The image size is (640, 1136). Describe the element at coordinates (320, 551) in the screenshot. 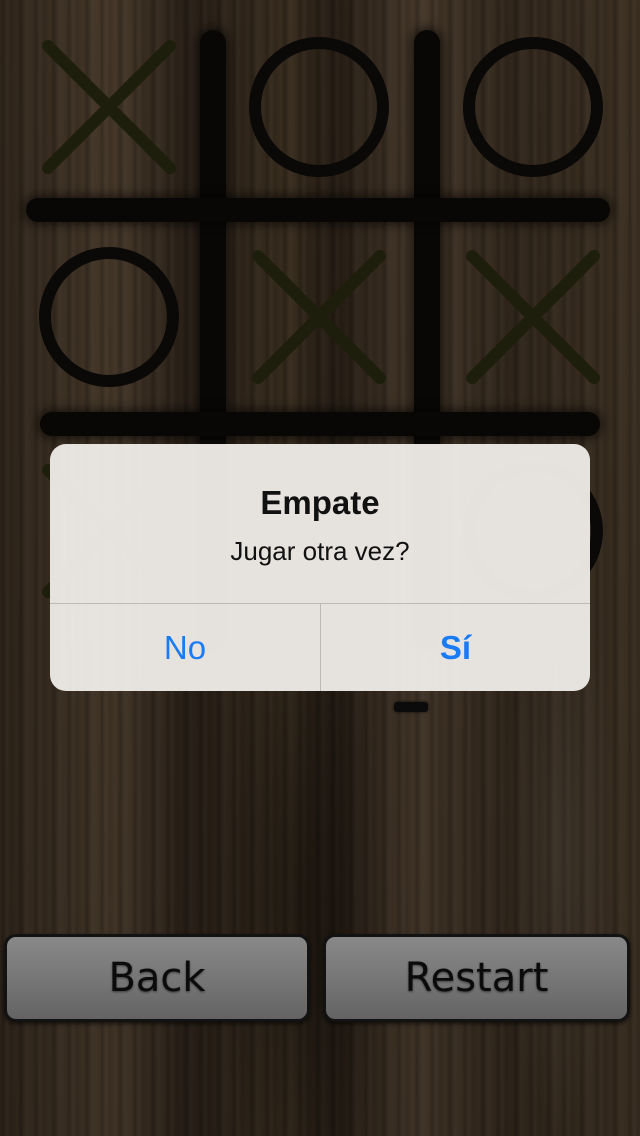

I see `alert-message: Jugar otra vez?` at that location.